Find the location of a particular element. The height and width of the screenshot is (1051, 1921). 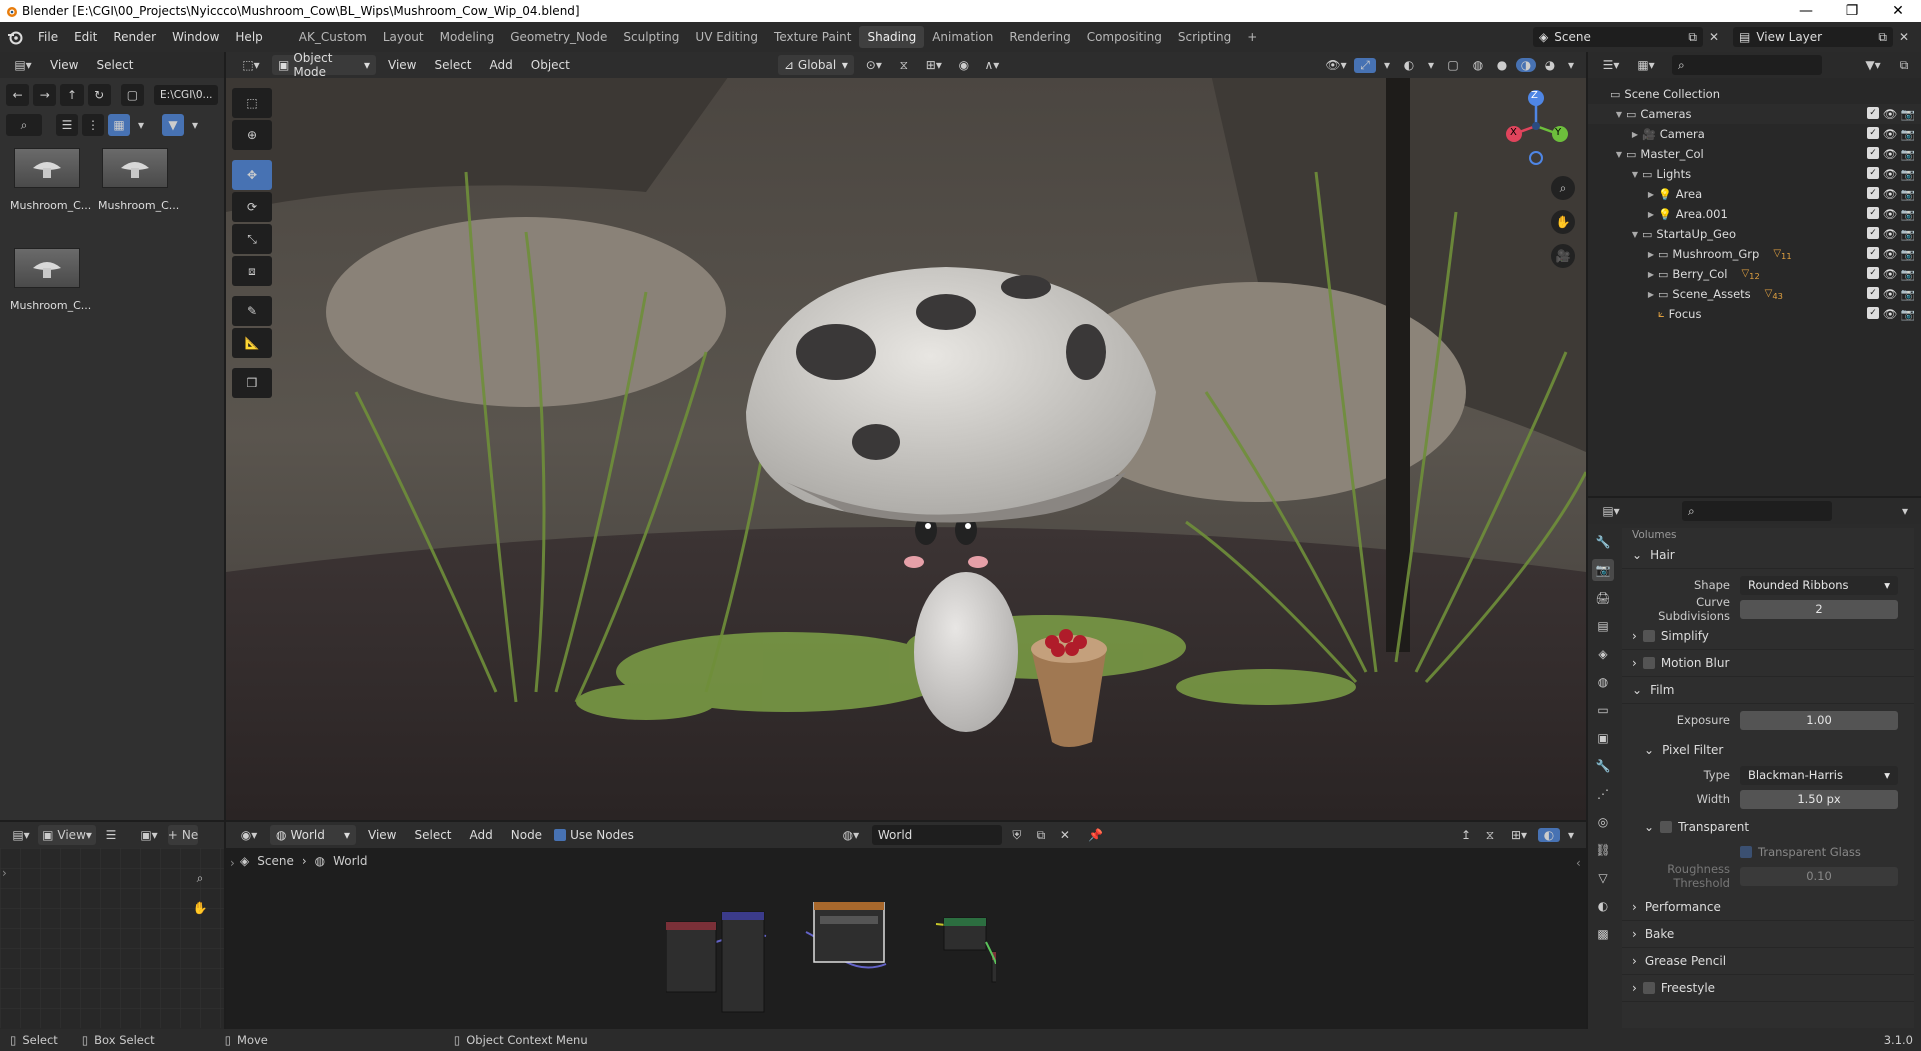

list-view-icon: ☰ is located at coordinates (67, 125).